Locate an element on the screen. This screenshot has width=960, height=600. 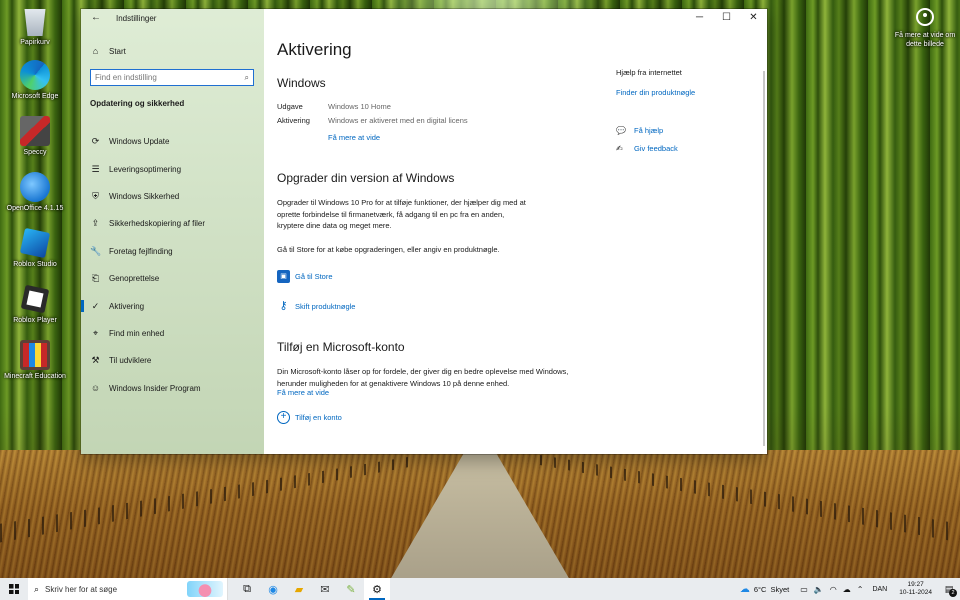
developer-icon: ⚒ is located at coordinates (95, 360).